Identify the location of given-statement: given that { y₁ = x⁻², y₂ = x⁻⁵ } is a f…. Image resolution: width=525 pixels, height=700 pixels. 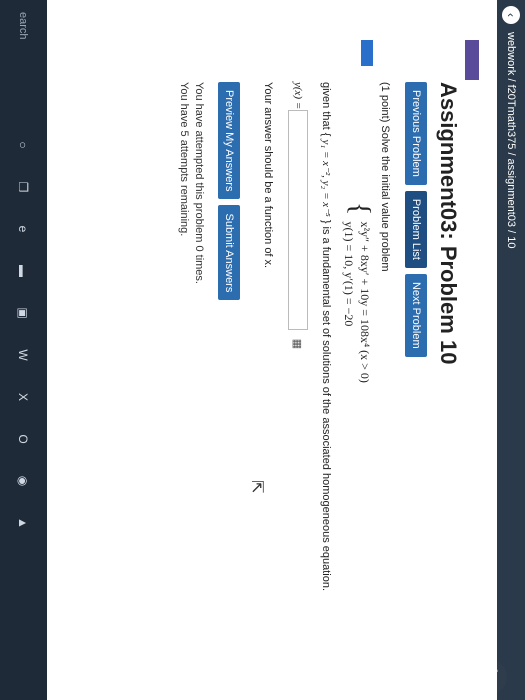
(326, 382).